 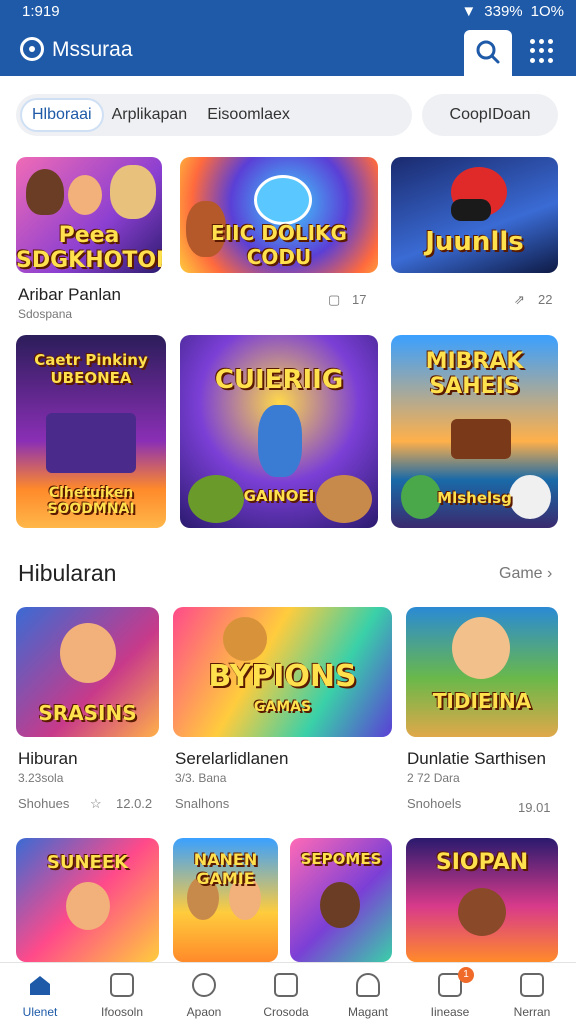 I want to click on game-card-4-title: Caetr Pinkiny UBEONEA, so click(x=91, y=369).